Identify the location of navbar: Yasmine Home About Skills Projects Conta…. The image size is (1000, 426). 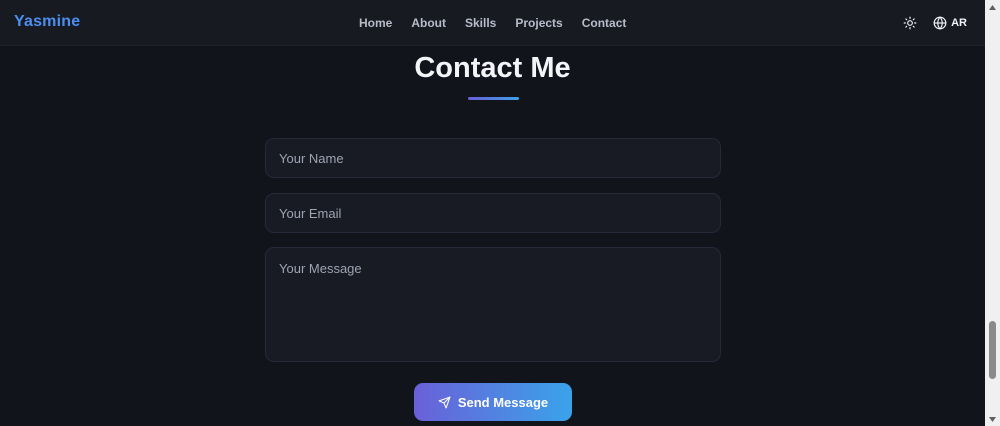
(492, 23).